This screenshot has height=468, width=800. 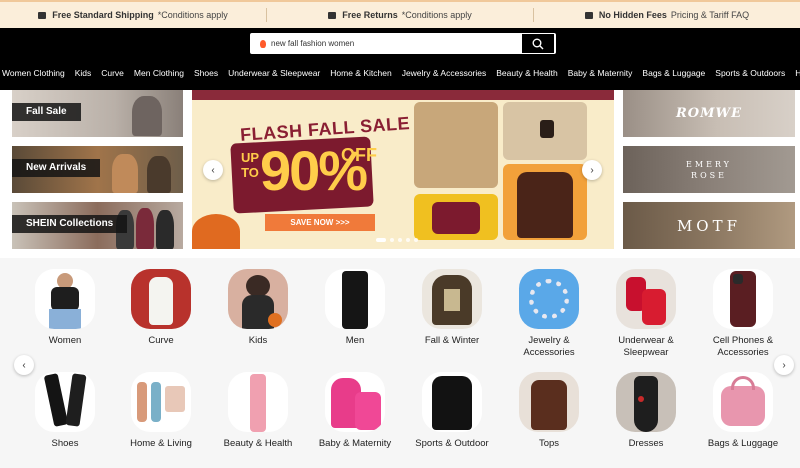 I want to click on promo-free-returns: Free Returns *Conditions apply, so click(x=400, y=15).